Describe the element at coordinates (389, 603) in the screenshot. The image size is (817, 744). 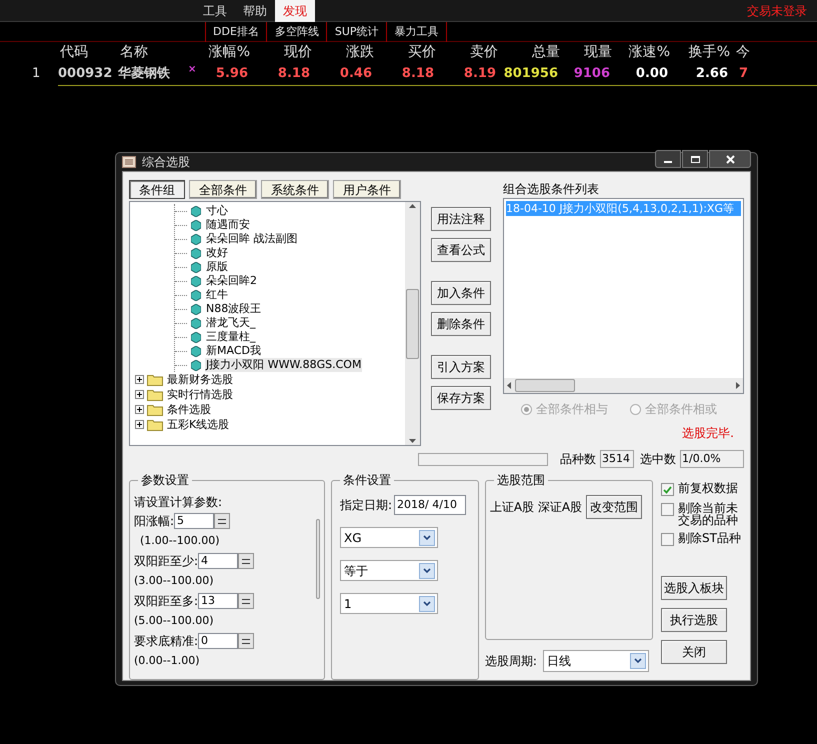
I see `dropdown: 1` at that location.